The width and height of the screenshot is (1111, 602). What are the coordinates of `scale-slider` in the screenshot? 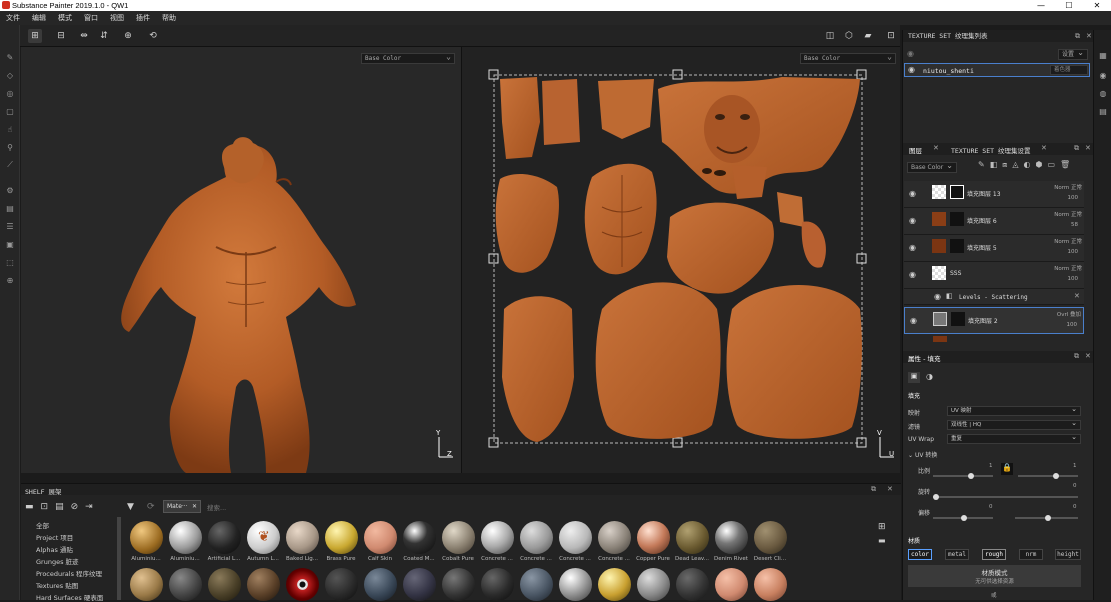 It's located at (963, 476).